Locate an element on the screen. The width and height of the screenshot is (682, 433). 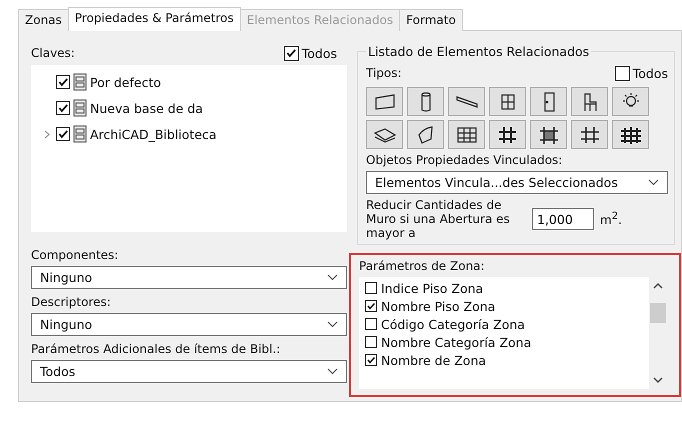
dense-grid-icon is located at coordinates (630, 134).